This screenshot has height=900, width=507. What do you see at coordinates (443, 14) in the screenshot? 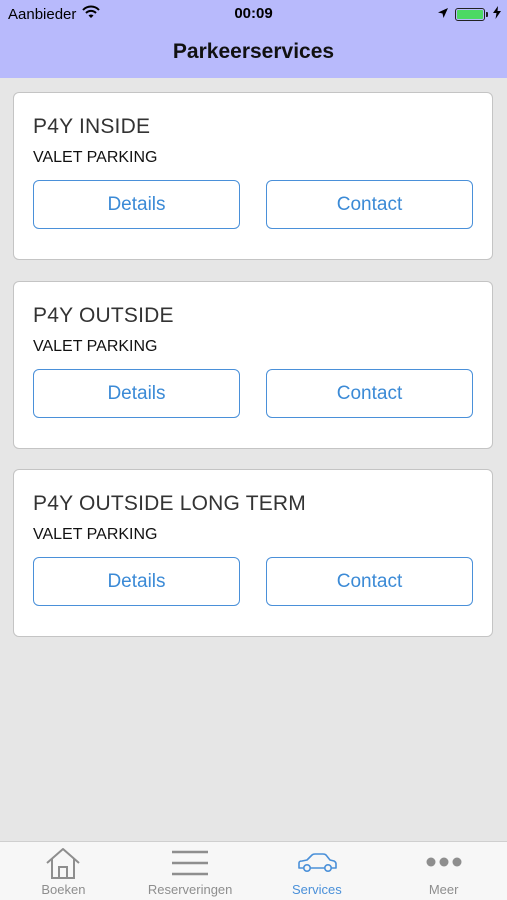
I see `location-arrow-icon` at bounding box center [443, 14].